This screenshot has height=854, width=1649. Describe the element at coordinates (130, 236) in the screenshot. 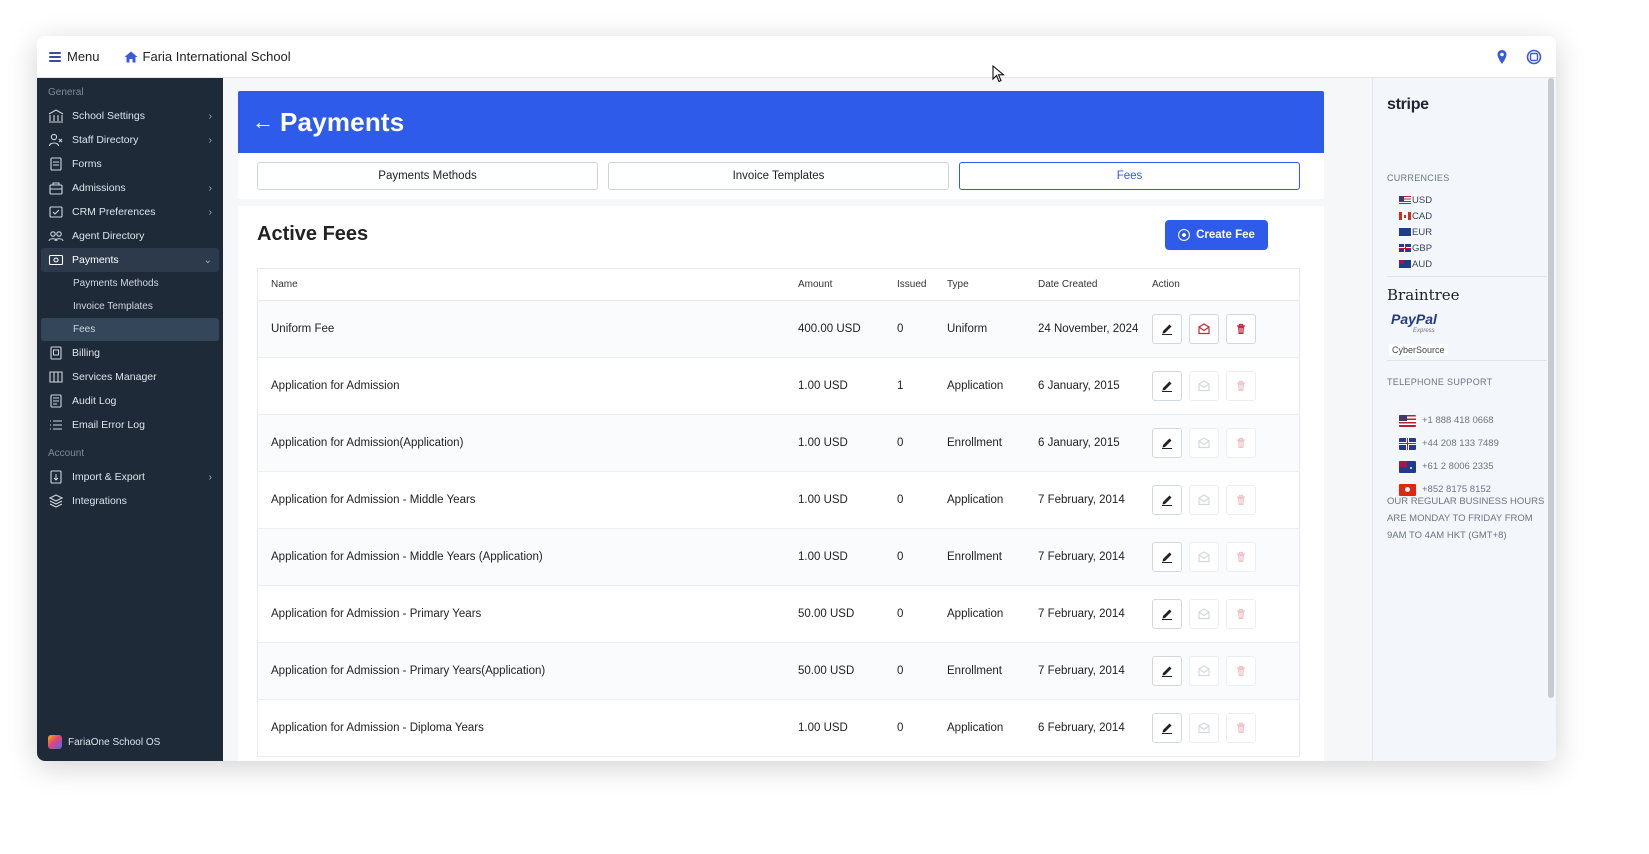

I see `sidebar-item-agent-directory: Agent Directory` at that location.